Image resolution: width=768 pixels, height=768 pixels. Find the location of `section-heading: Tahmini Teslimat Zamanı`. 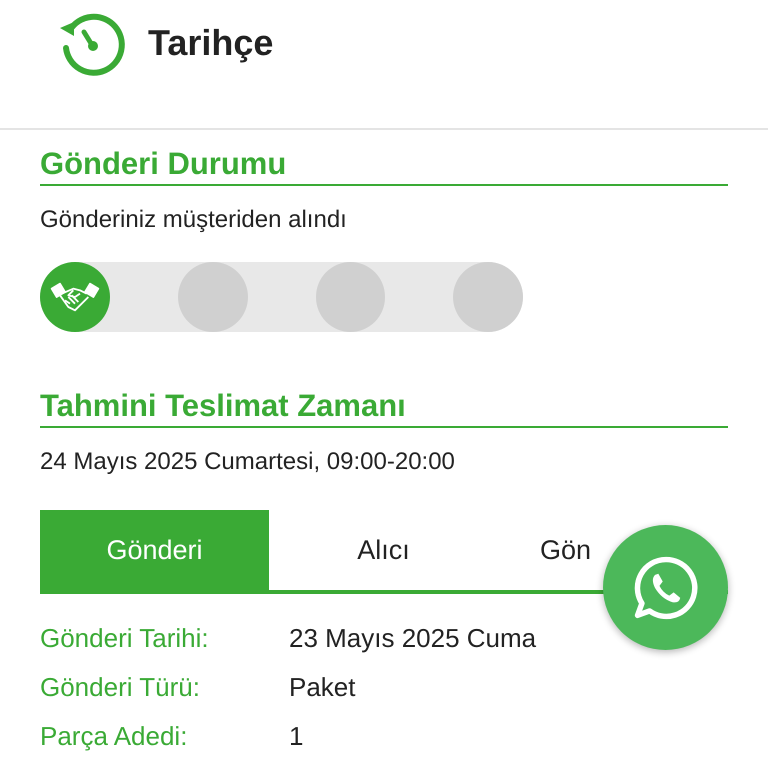

section-heading: Tahmini Teslimat Zamanı is located at coordinates (384, 407).